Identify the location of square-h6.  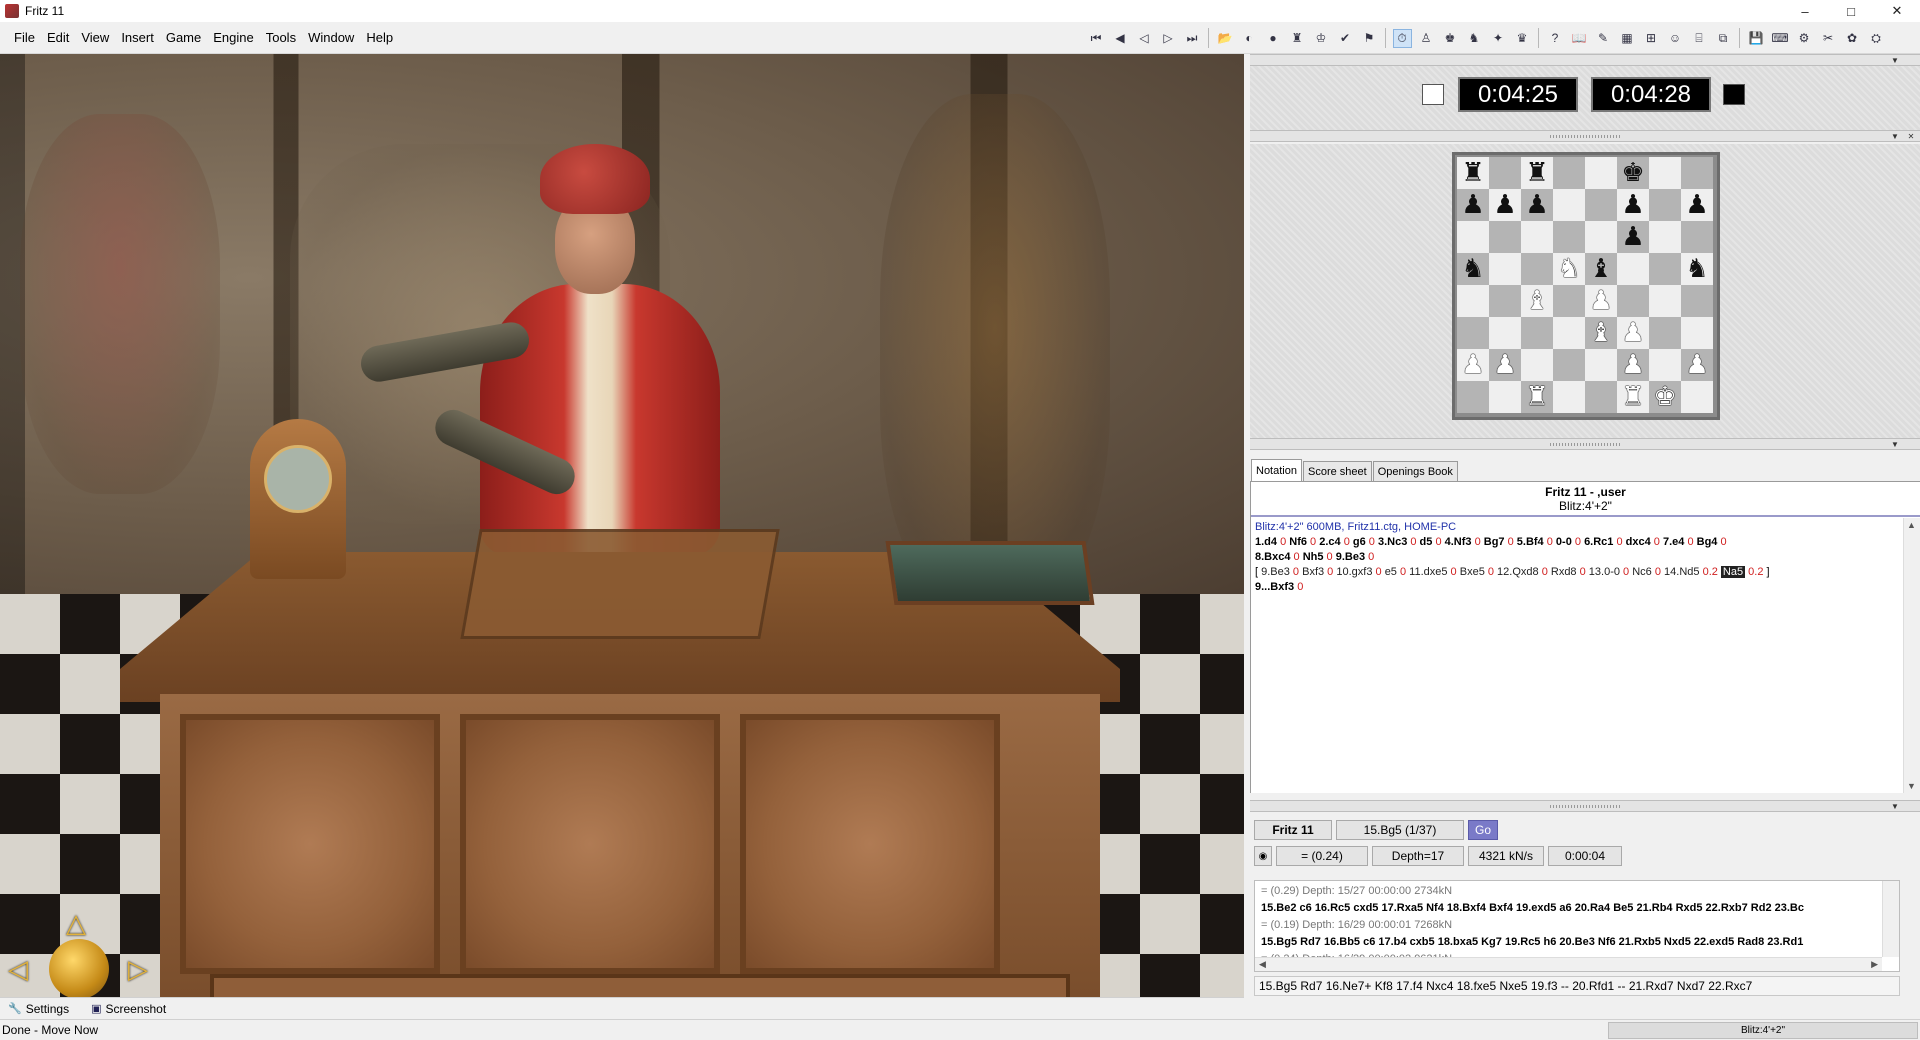
(1697, 237).